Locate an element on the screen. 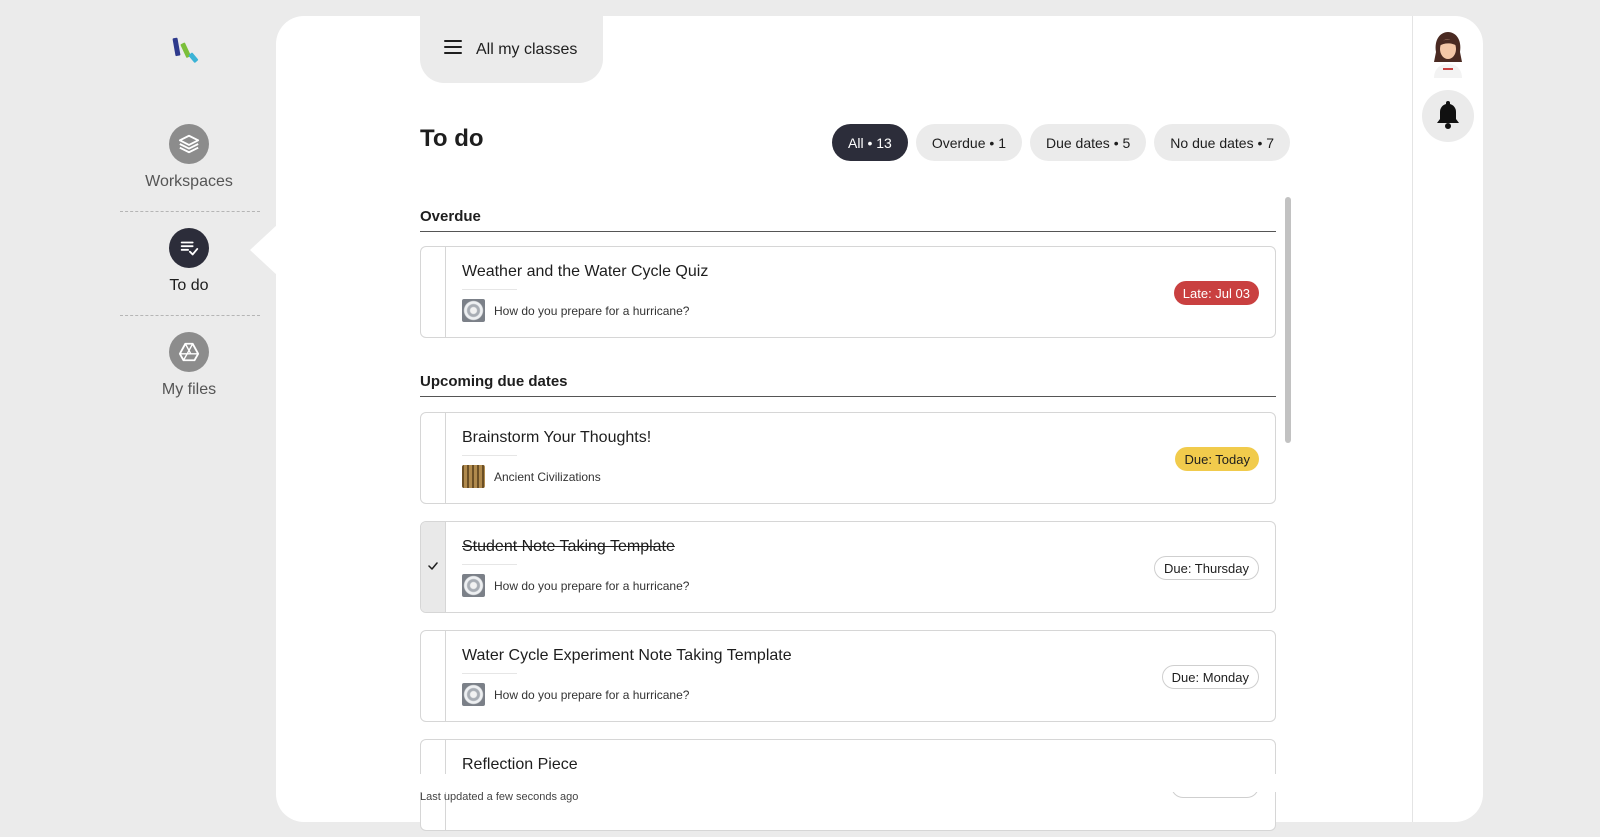 This screenshot has height=837, width=1600. notifications-button is located at coordinates (1448, 116).